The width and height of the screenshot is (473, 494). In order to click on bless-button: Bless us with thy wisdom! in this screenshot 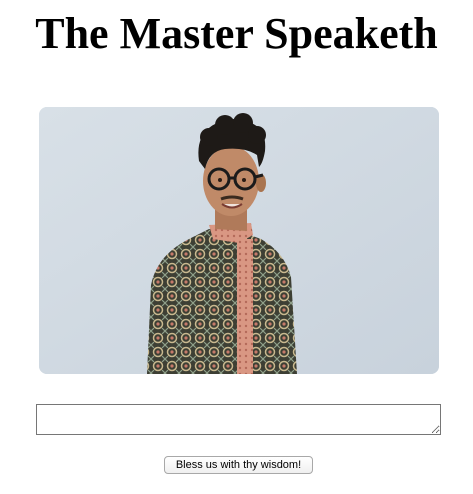, I will do `click(238, 465)`.